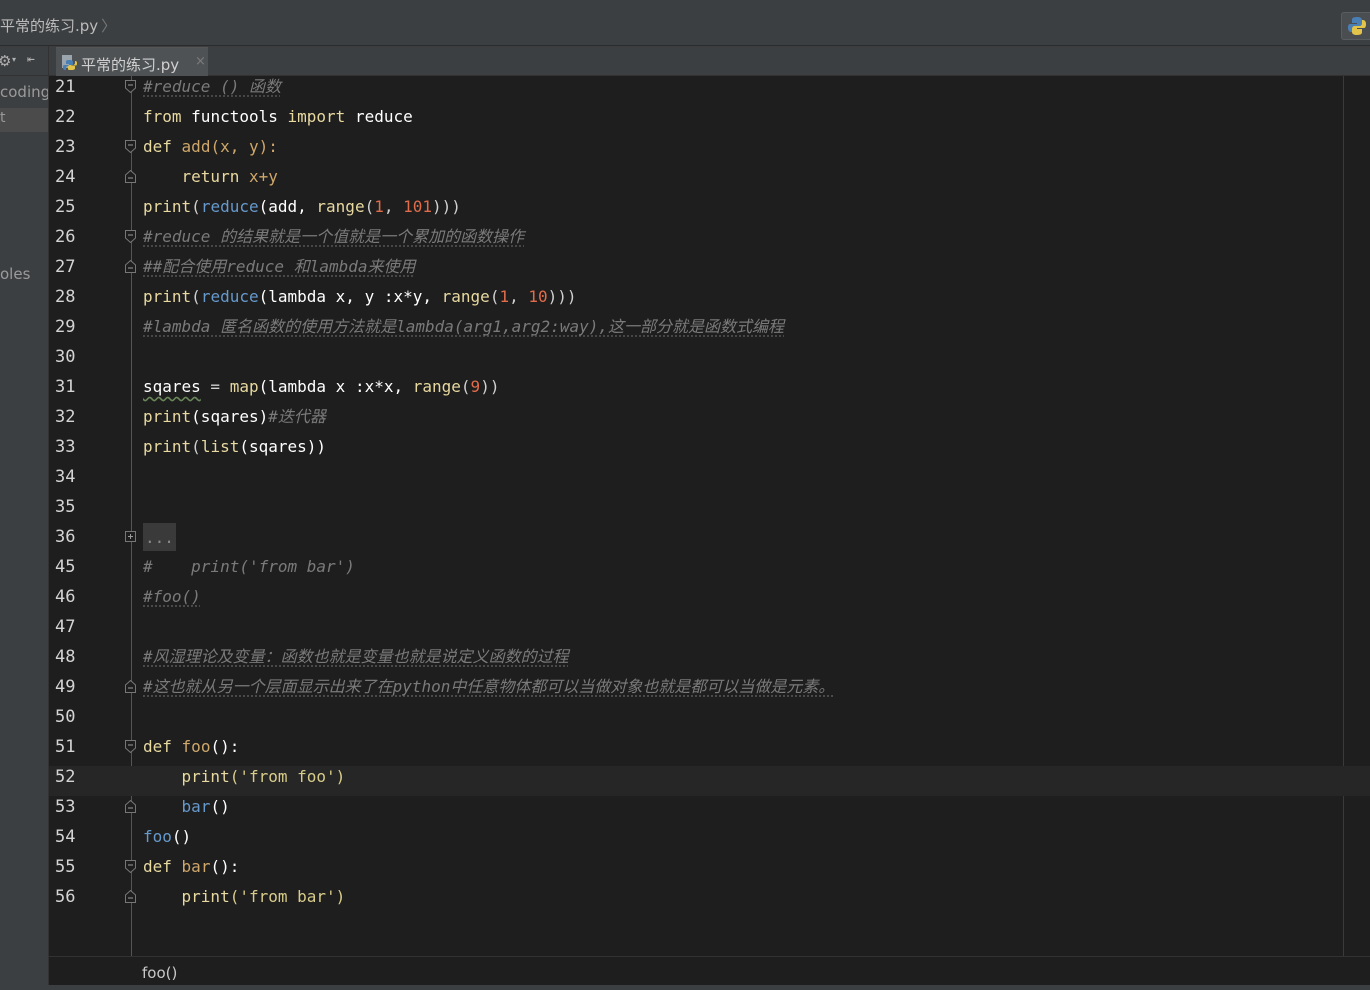 This screenshot has width=1370, height=990. What do you see at coordinates (279, 266) in the screenshot?
I see `comment: ##配合使用reduce 和lambda来使用` at bounding box center [279, 266].